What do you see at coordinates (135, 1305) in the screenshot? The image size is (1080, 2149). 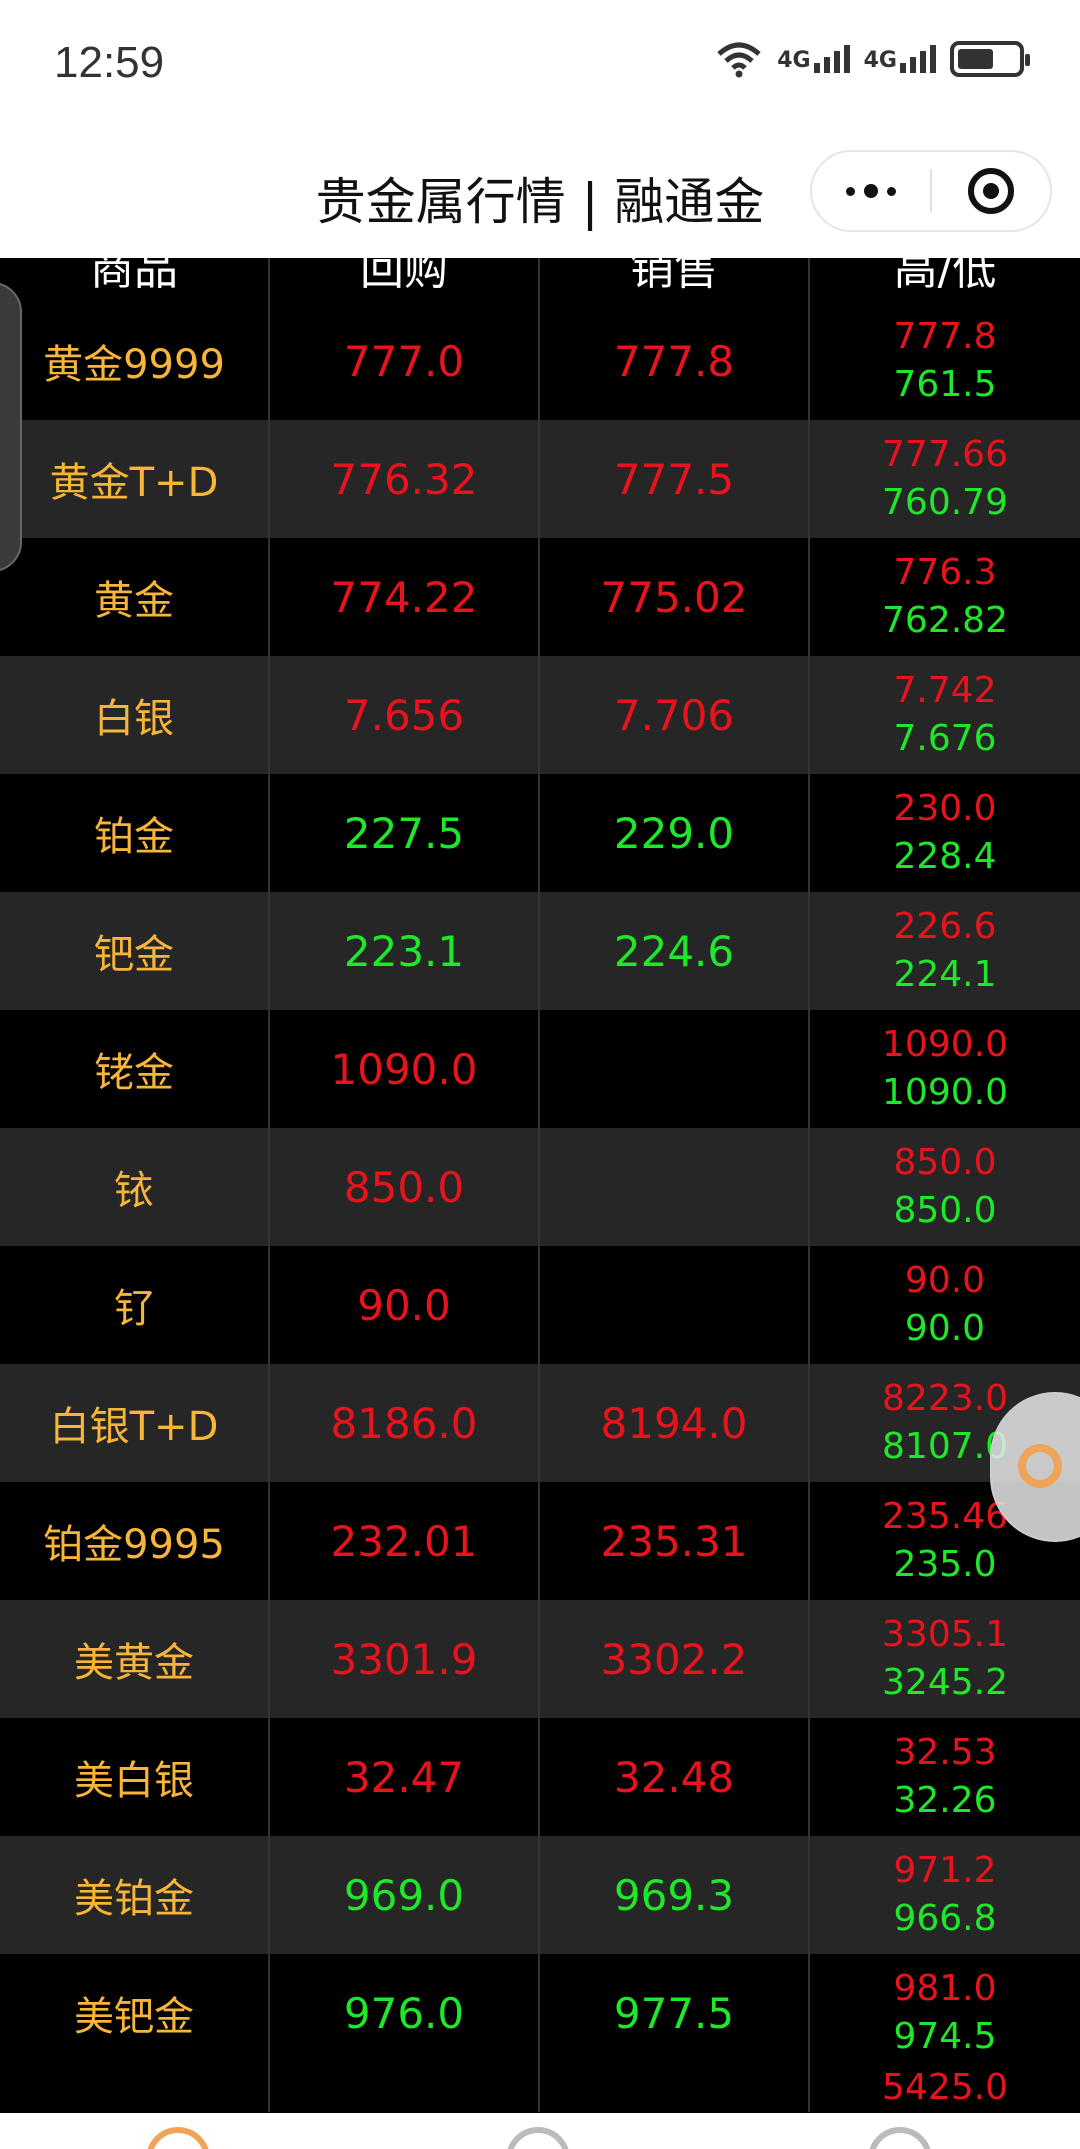 I see `product-cell: 钌` at bounding box center [135, 1305].